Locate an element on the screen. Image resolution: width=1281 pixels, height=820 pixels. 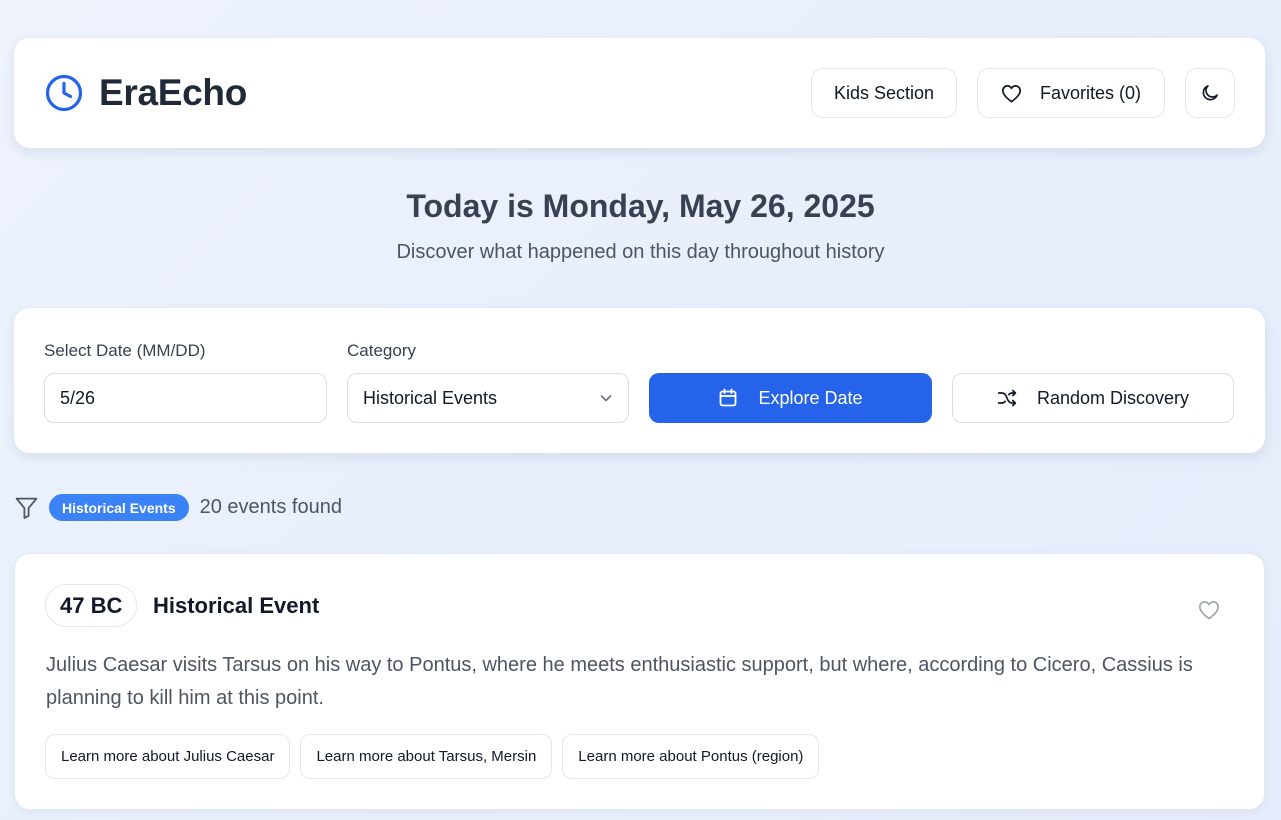
category-label: Category is located at coordinates (381, 350).